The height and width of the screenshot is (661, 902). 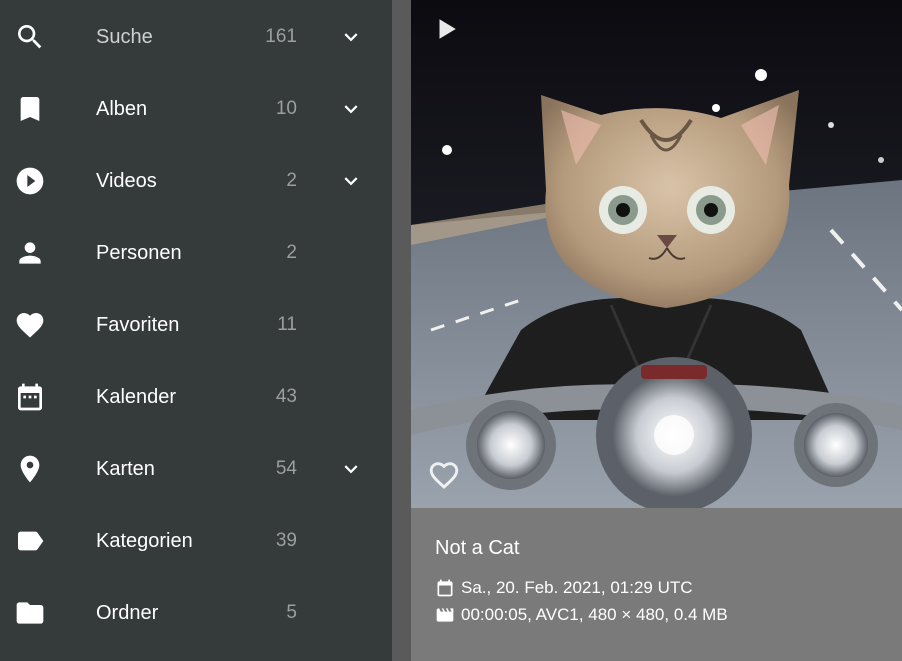 I want to click on sidebar-item-count: 39, so click(x=286, y=540).